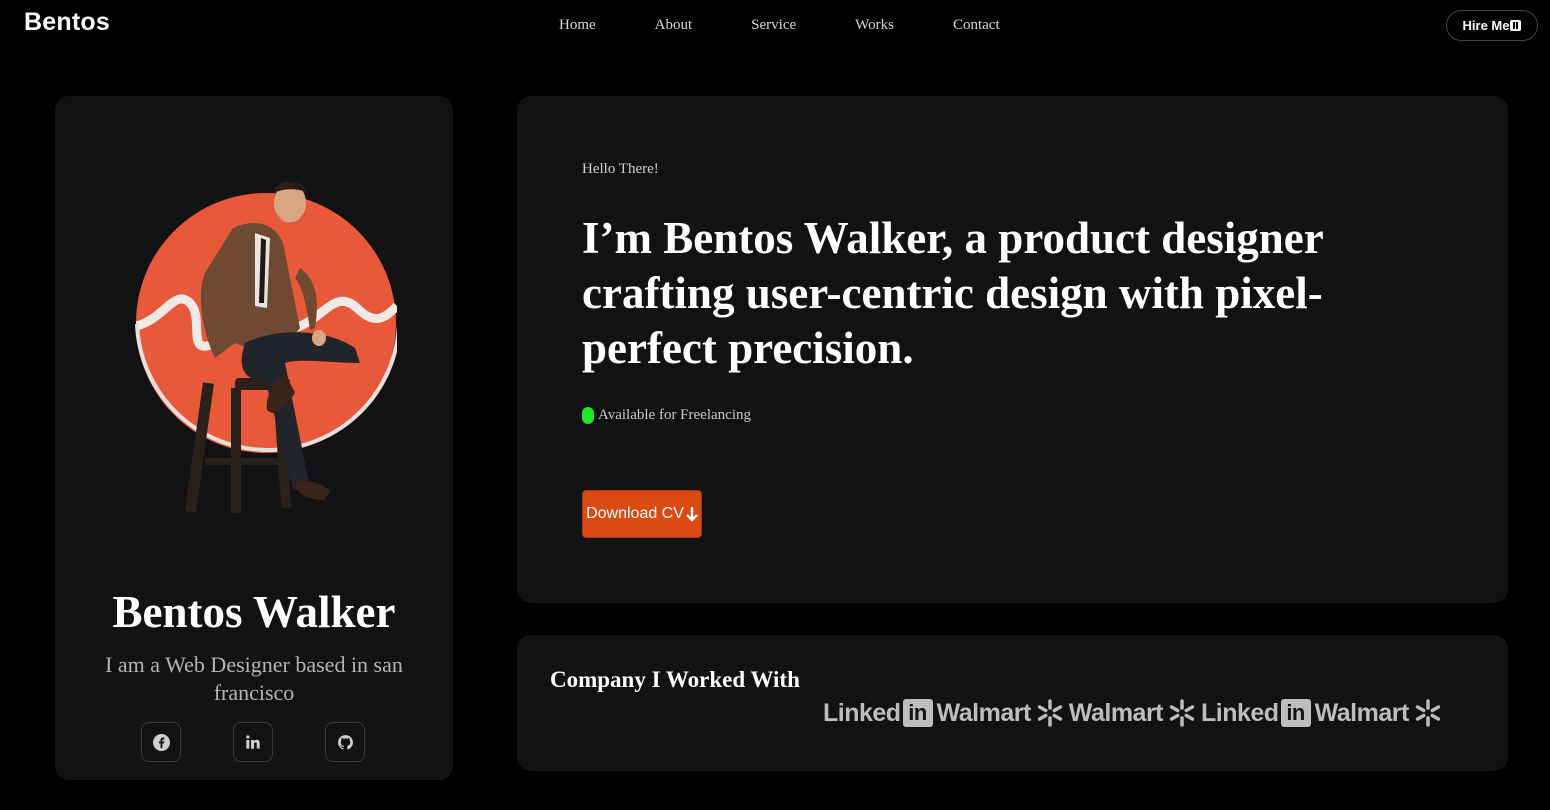  Describe the element at coordinates (874, 25) in the screenshot. I see `nav-works: Works` at that location.